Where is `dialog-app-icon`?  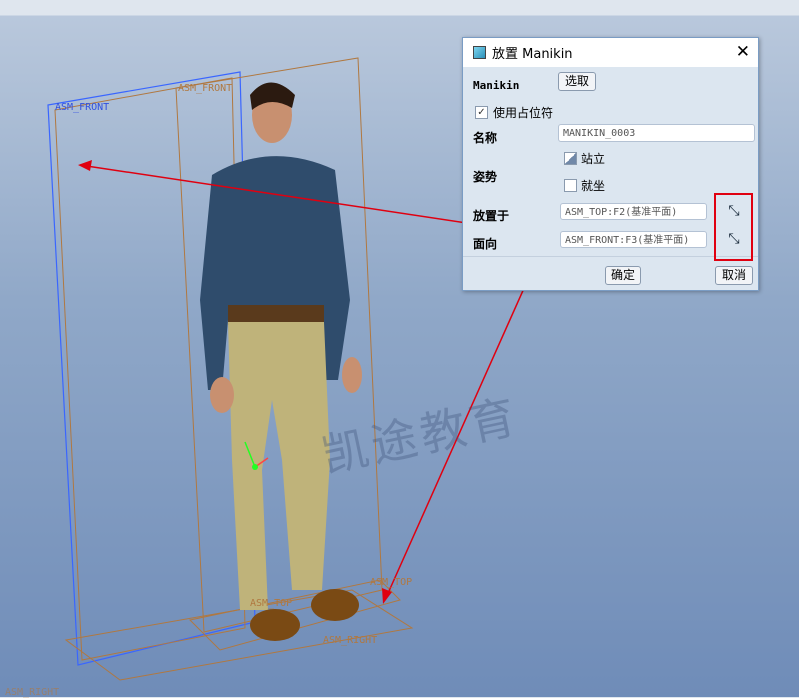 dialog-app-icon is located at coordinates (479, 52).